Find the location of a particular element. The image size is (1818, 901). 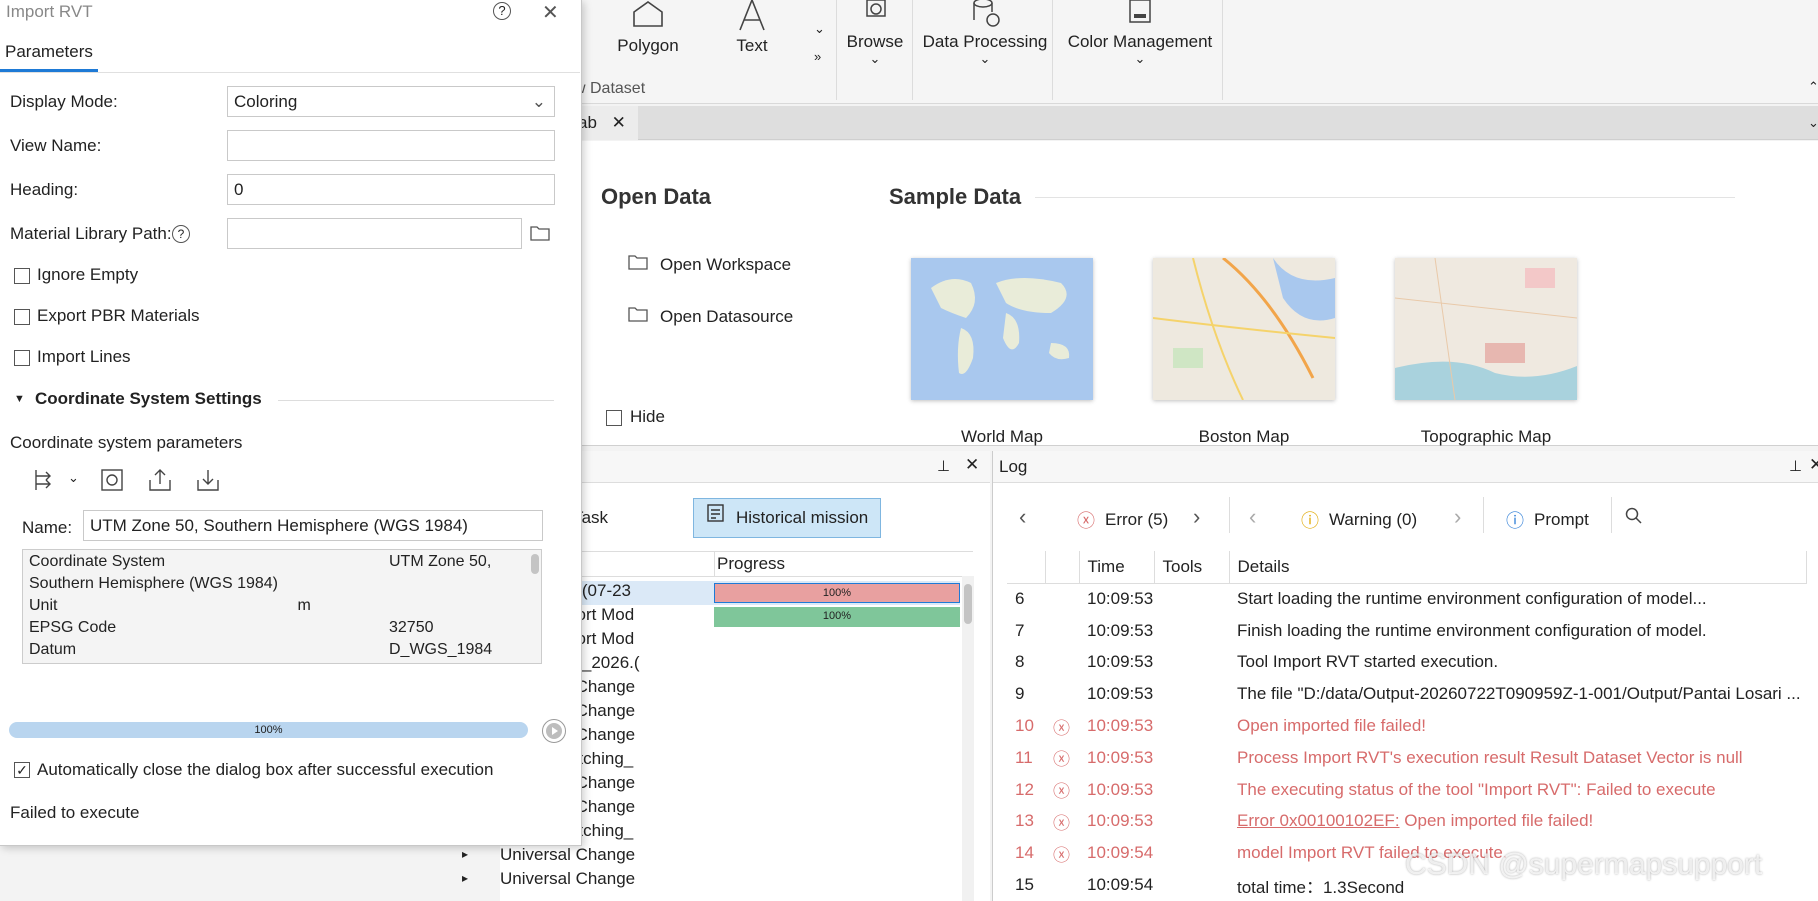

hide-checkbox is located at coordinates (614, 418).